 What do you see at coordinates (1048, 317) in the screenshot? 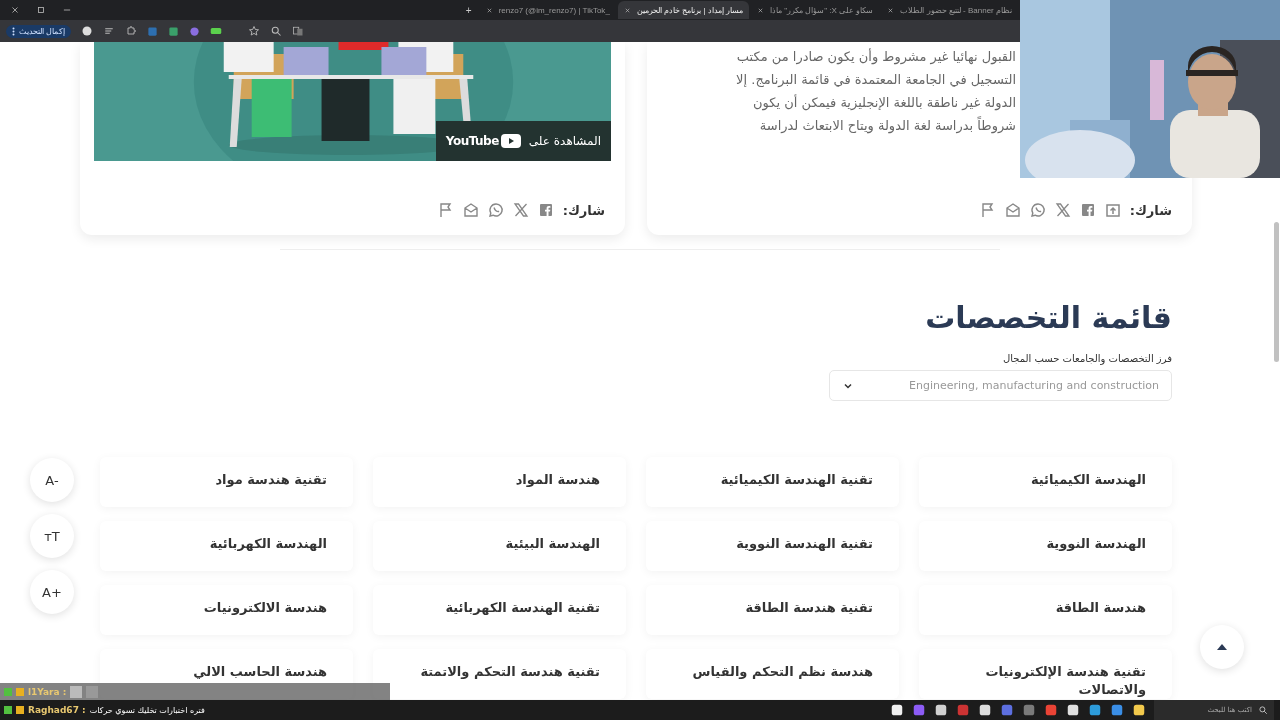
I see `section-title: قائمة التخصصات` at bounding box center [1048, 317].